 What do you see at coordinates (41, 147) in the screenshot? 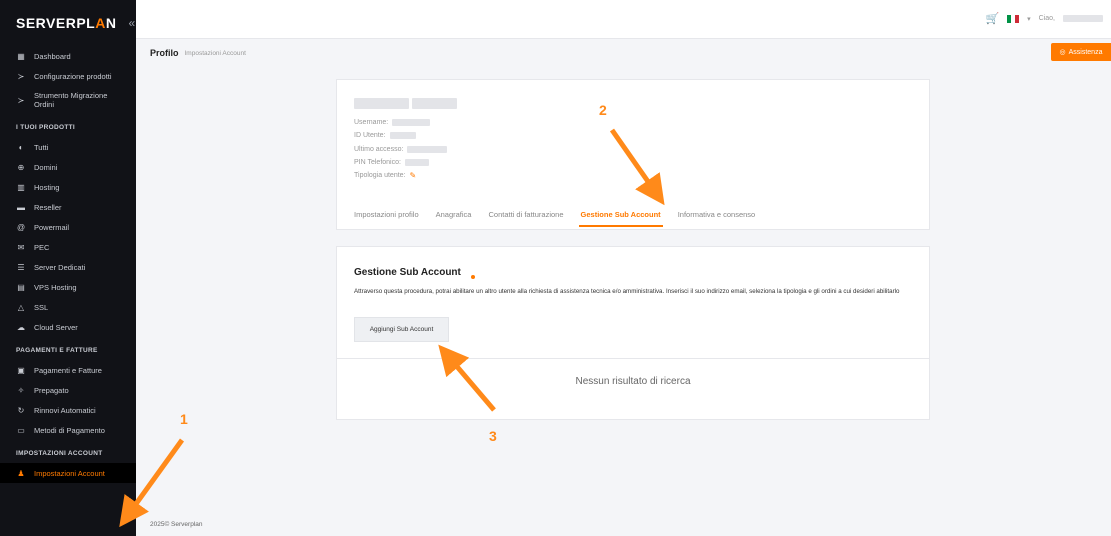
I see `sidebar-item-label: Tutti` at bounding box center [41, 147].